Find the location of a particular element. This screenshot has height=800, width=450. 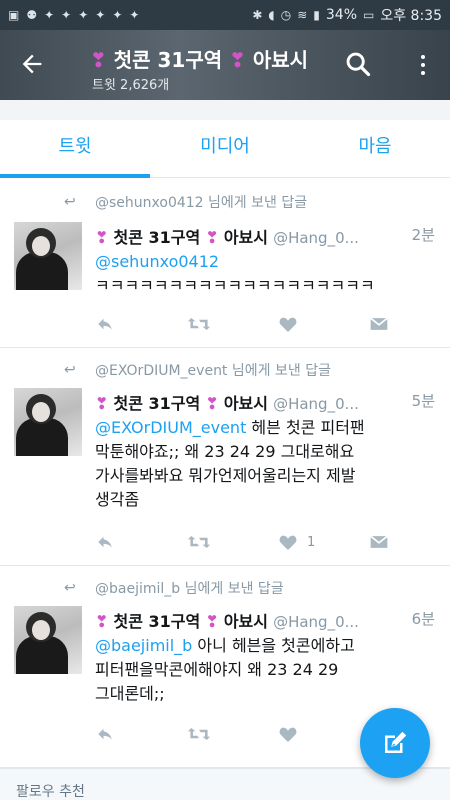

envelope-icon is located at coordinates (379, 323).